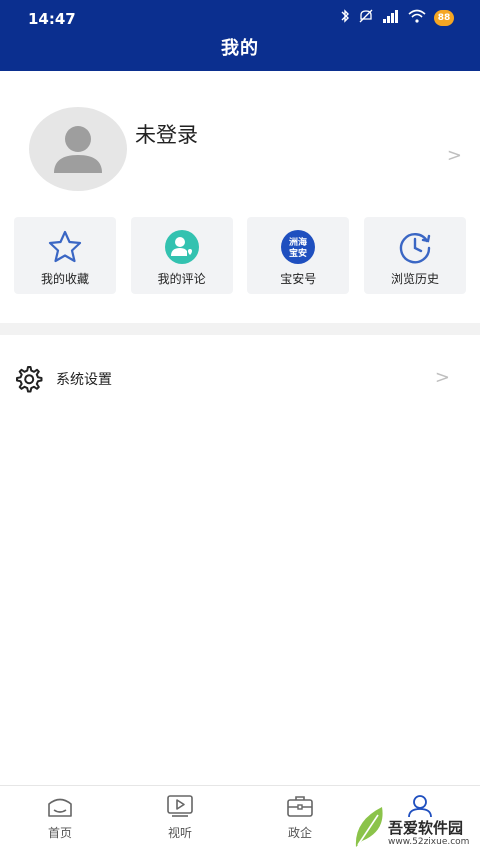 Image resolution: width=480 pixels, height=854 pixels. Describe the element at coordinates (414, 279) in the screenshot. I see `tile-label: 浏览历史` at that location.